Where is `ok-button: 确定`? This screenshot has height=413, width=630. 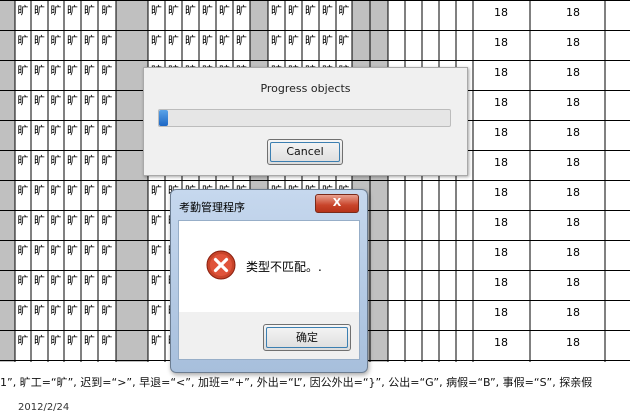 ok-button: 确定 is located at coordinates (307, 337).